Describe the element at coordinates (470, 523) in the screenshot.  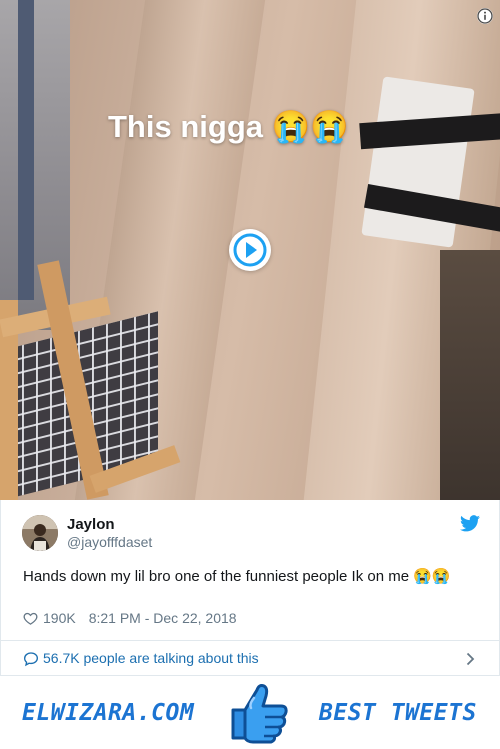
I see `twitter-bird-icon` at that location.